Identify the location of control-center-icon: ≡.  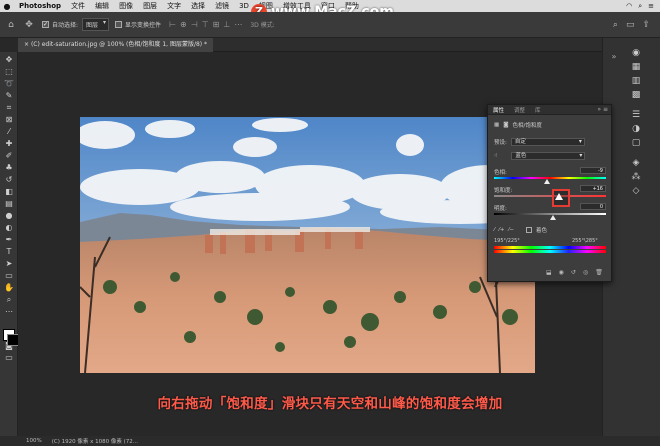
(651, 6).